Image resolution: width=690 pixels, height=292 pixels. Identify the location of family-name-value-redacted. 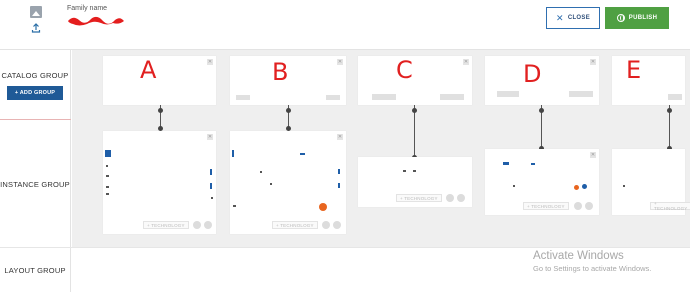
(96, 21).